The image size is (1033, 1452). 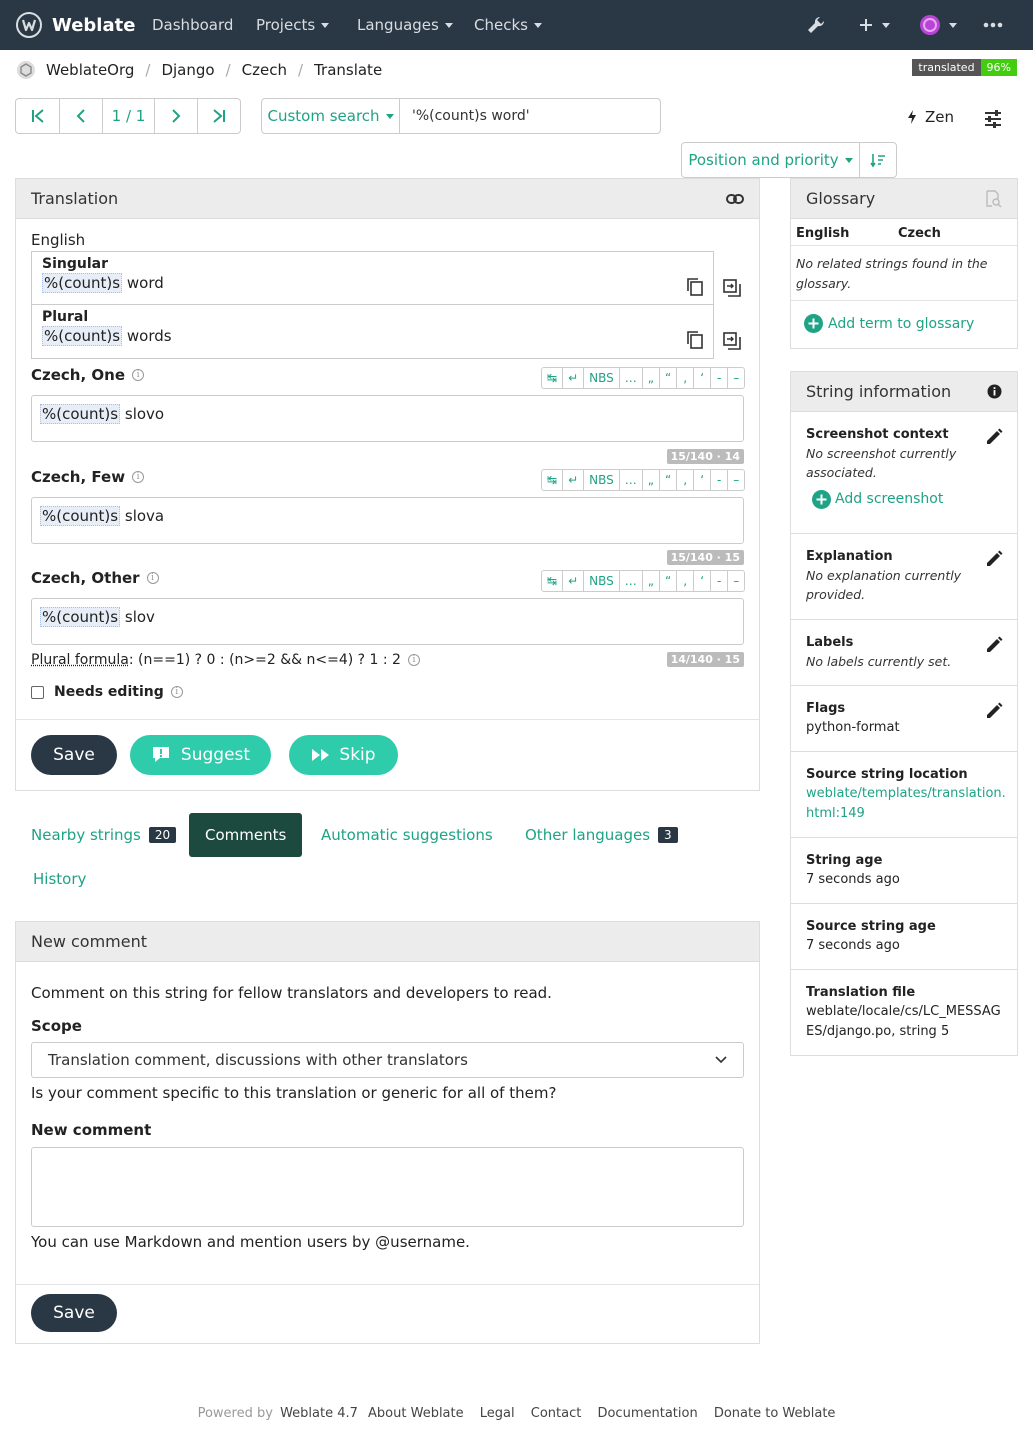 I want to click on footer-about-link: About Weblate, so click(x=416, y=1413).